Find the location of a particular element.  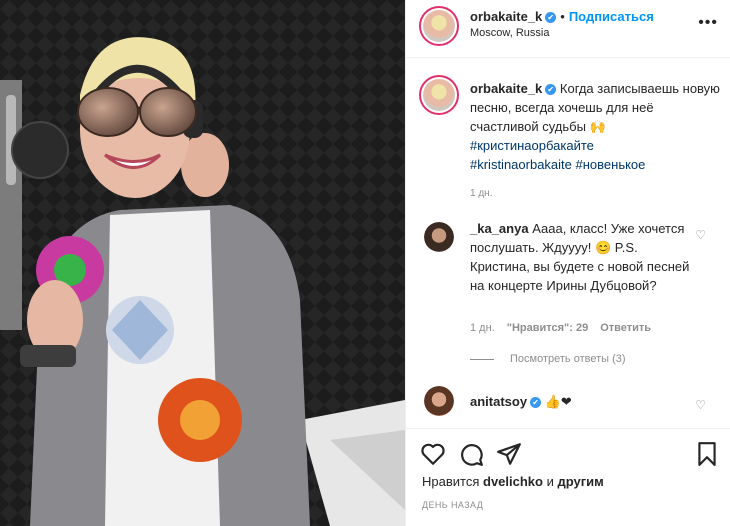

caption-emoji: 🙌 is located at coordinates (597, 126).